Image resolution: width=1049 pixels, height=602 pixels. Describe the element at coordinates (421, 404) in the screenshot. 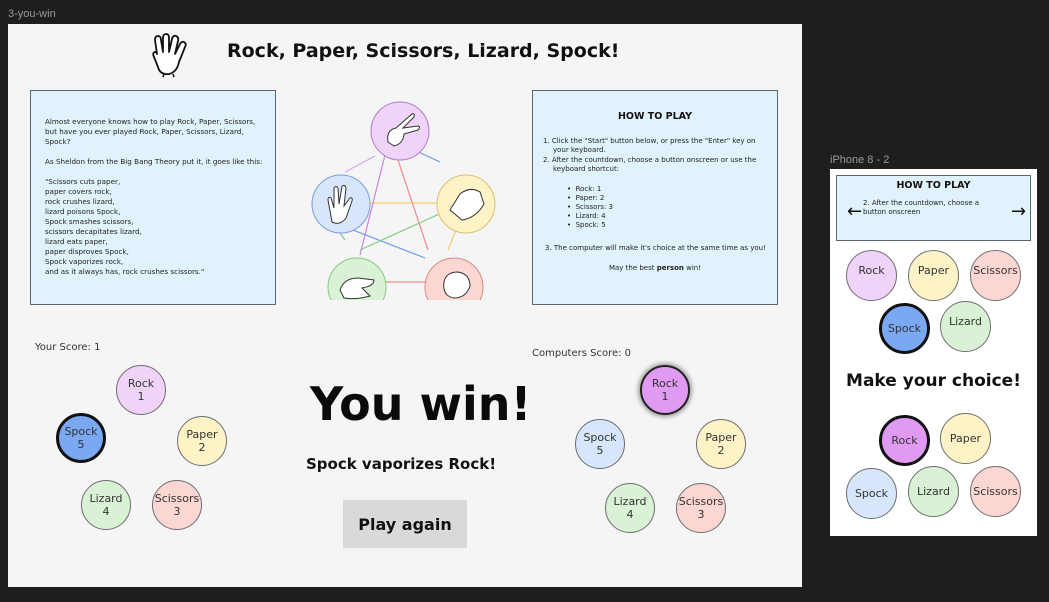

I see `result-headline: You win!` at that location.